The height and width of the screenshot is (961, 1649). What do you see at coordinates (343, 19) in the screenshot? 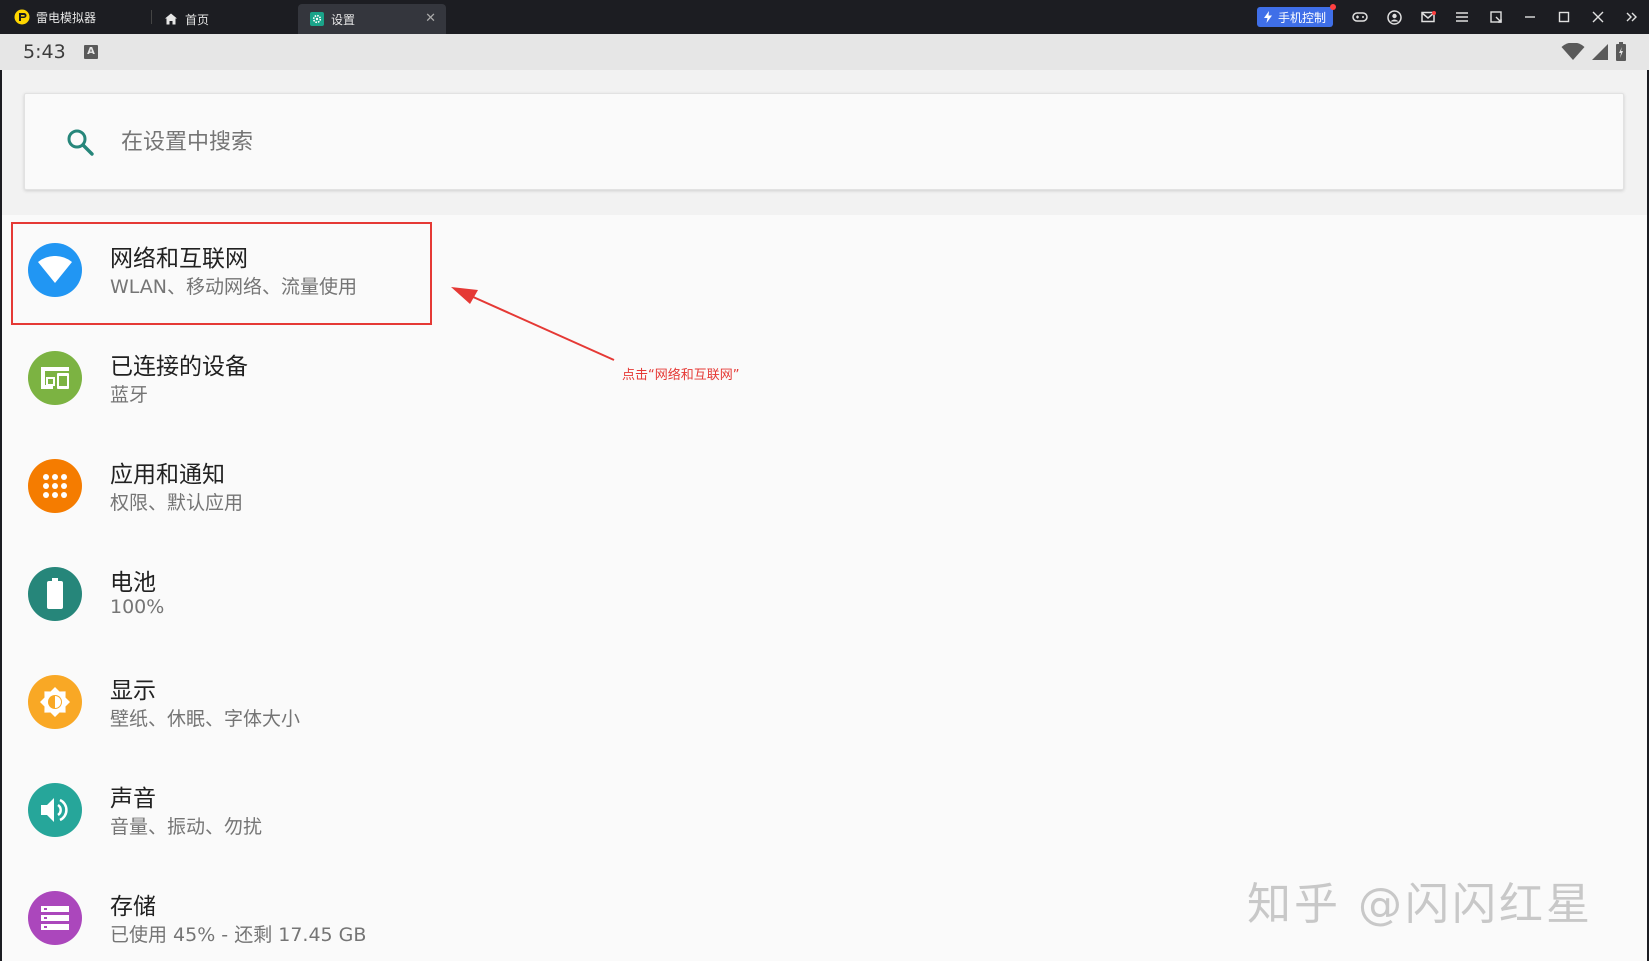
I see `tab-label: 设置` at bounding box center [343, 19].